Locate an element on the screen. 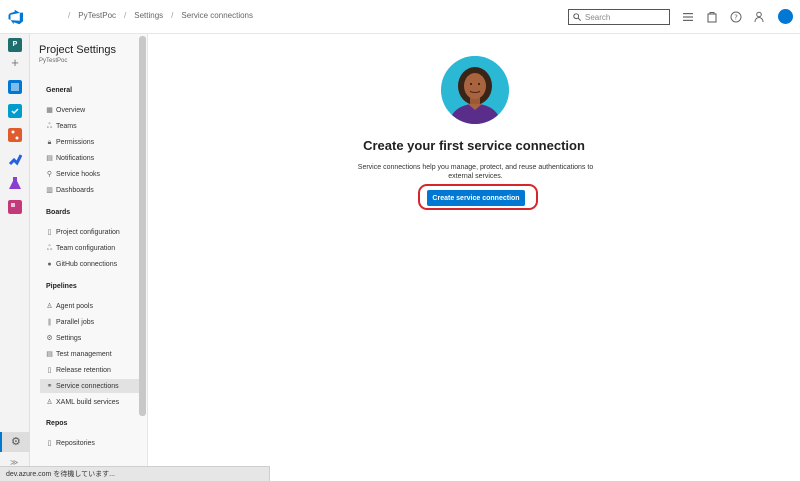 The image size is (800, 481). dashboard-icon: ▥ is located at coordinates (49, 190).